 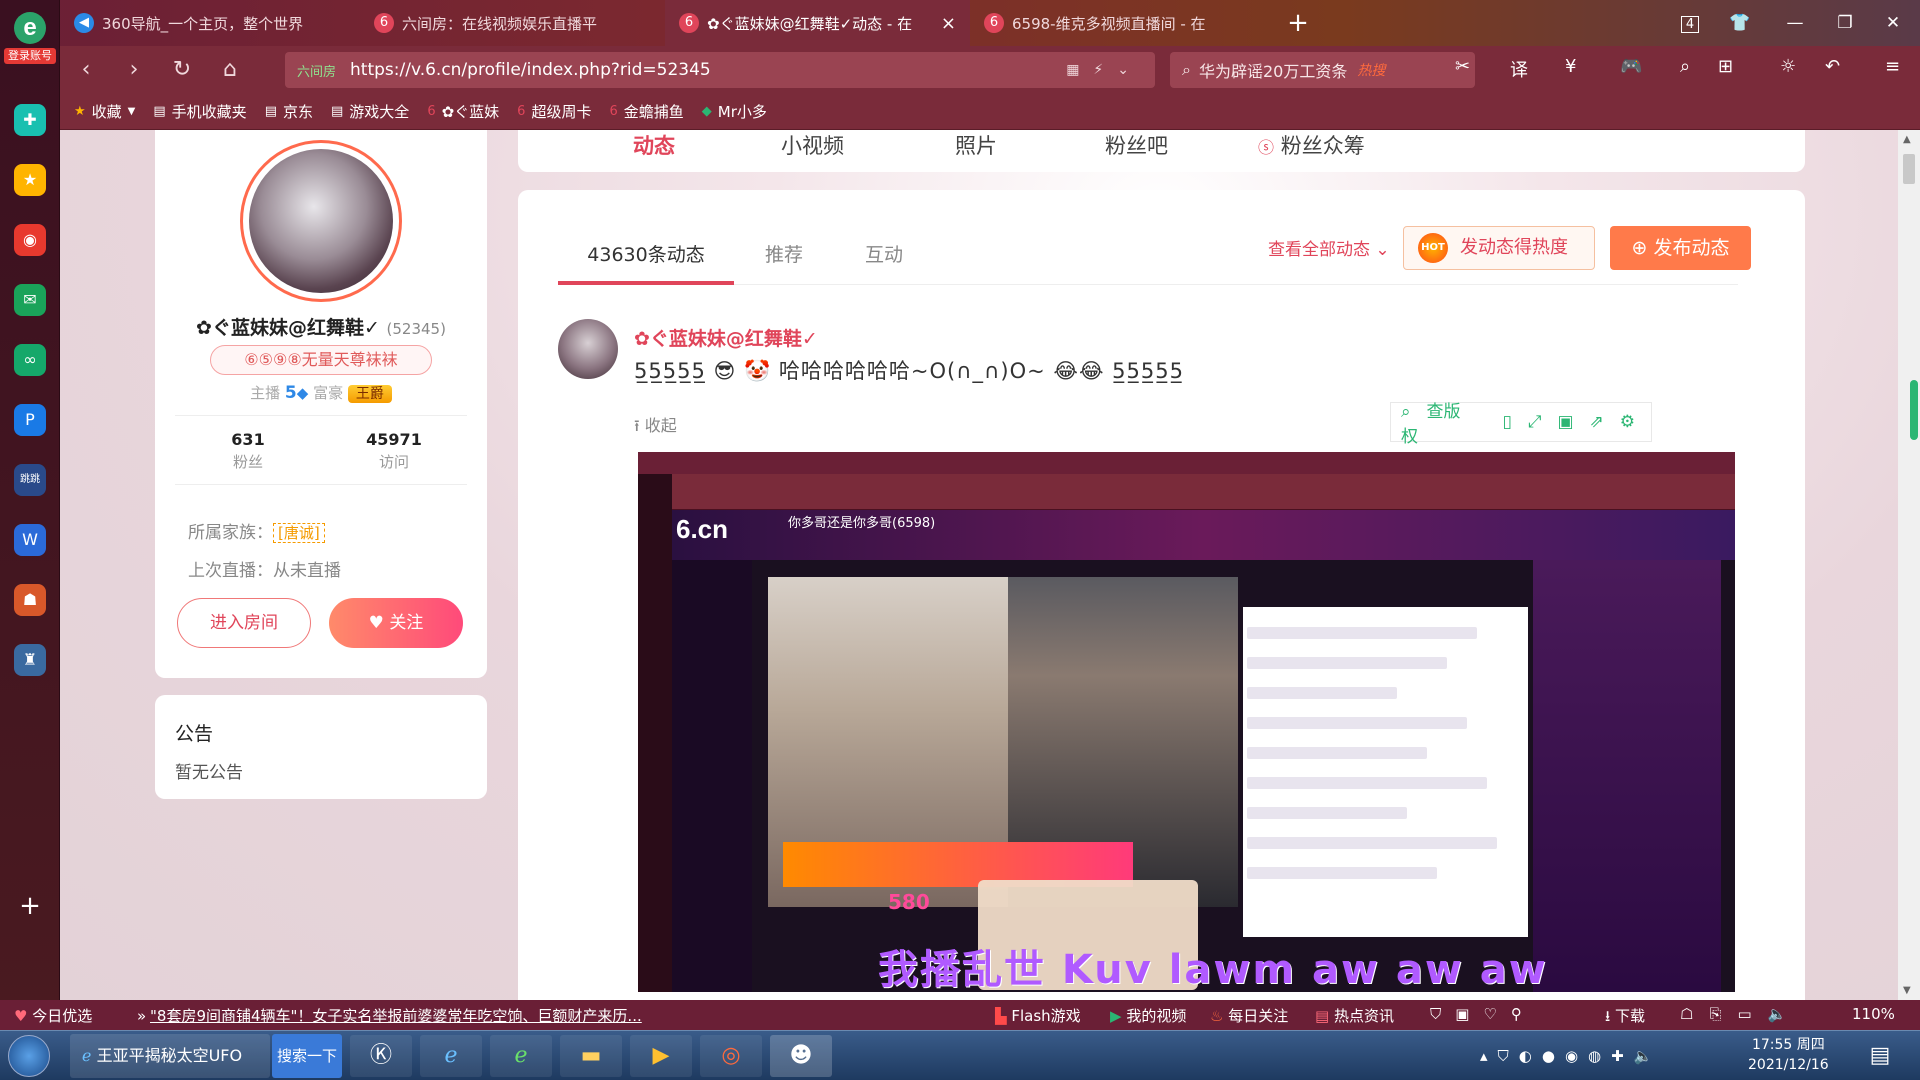 What do you see at coordinates (381, 1056) in the screenshot?
I see `k-app-icon: Ⓚ` at bounding box center [381, 1056].